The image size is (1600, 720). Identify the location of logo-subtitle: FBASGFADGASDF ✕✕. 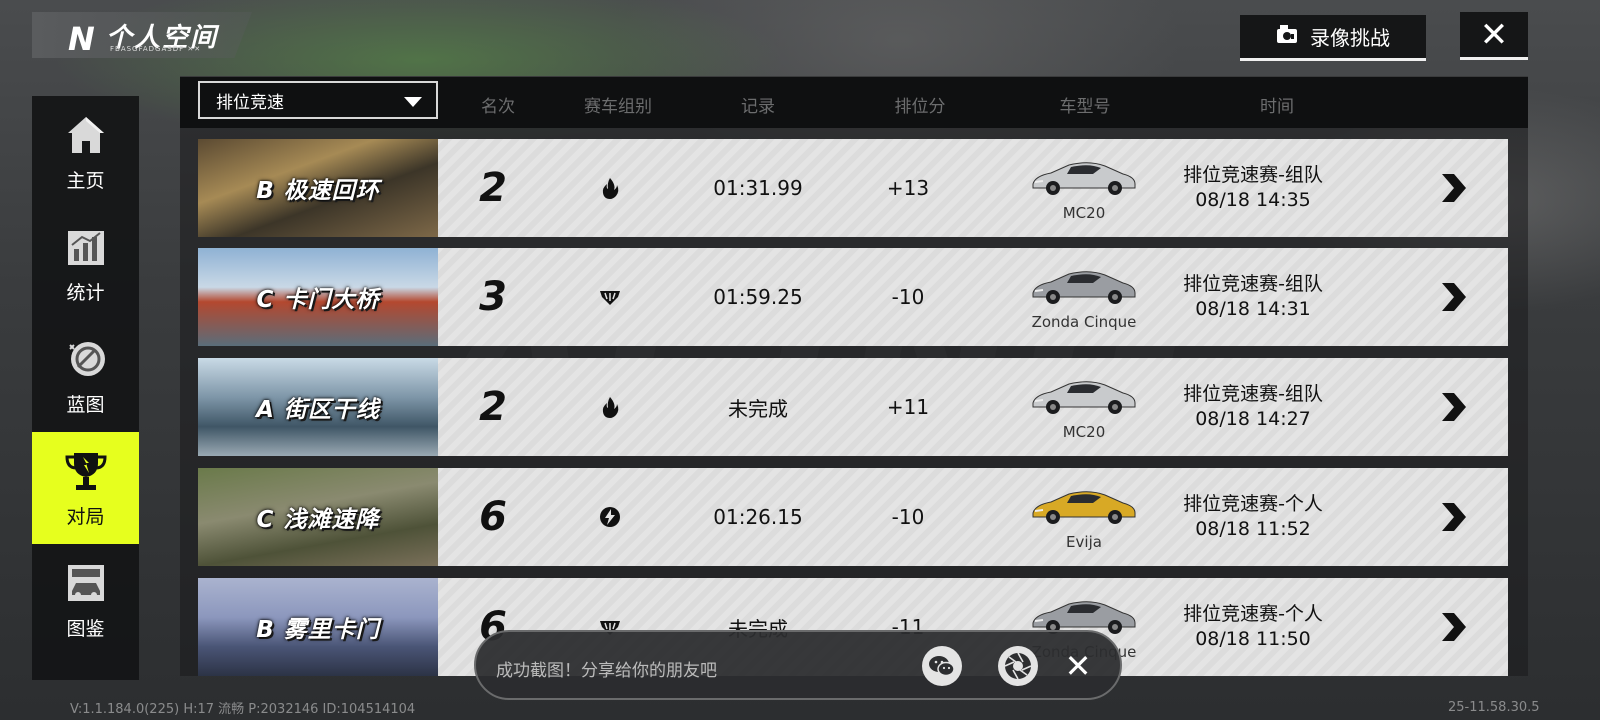
(156, 49).